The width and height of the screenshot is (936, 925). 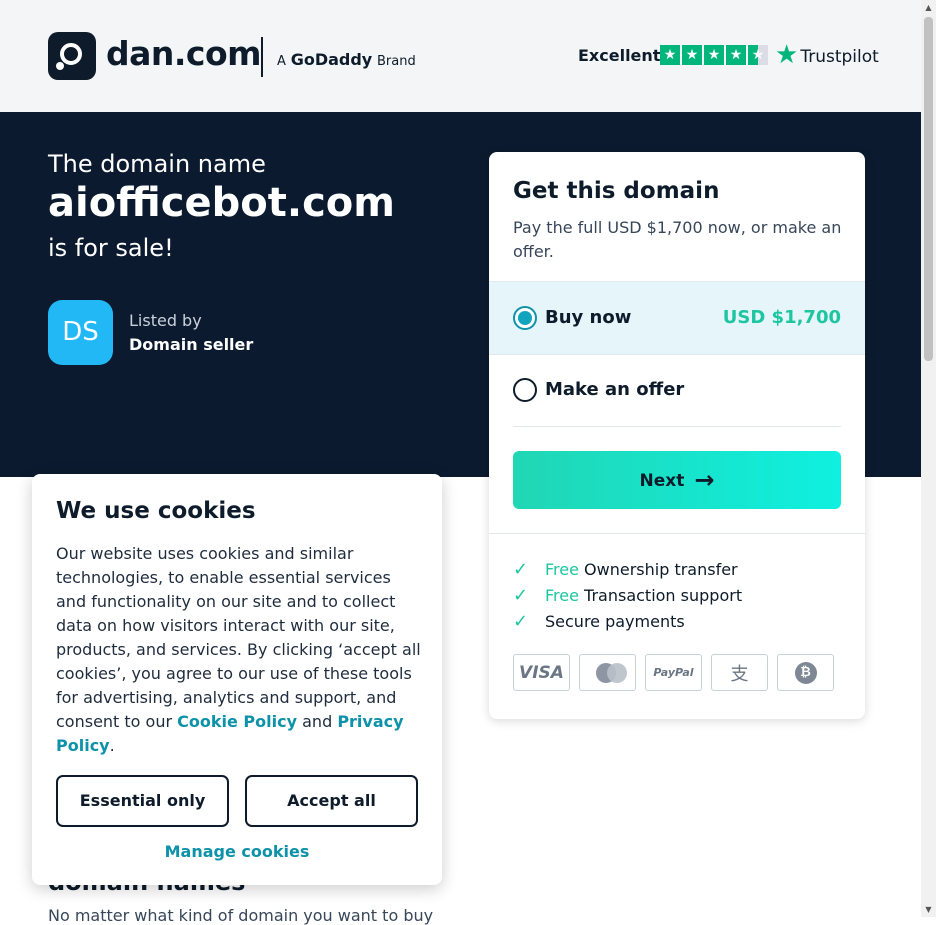 I want to click on godaddy-brand-tag: A GoDaddy Brand, so click(x=346, y=59).